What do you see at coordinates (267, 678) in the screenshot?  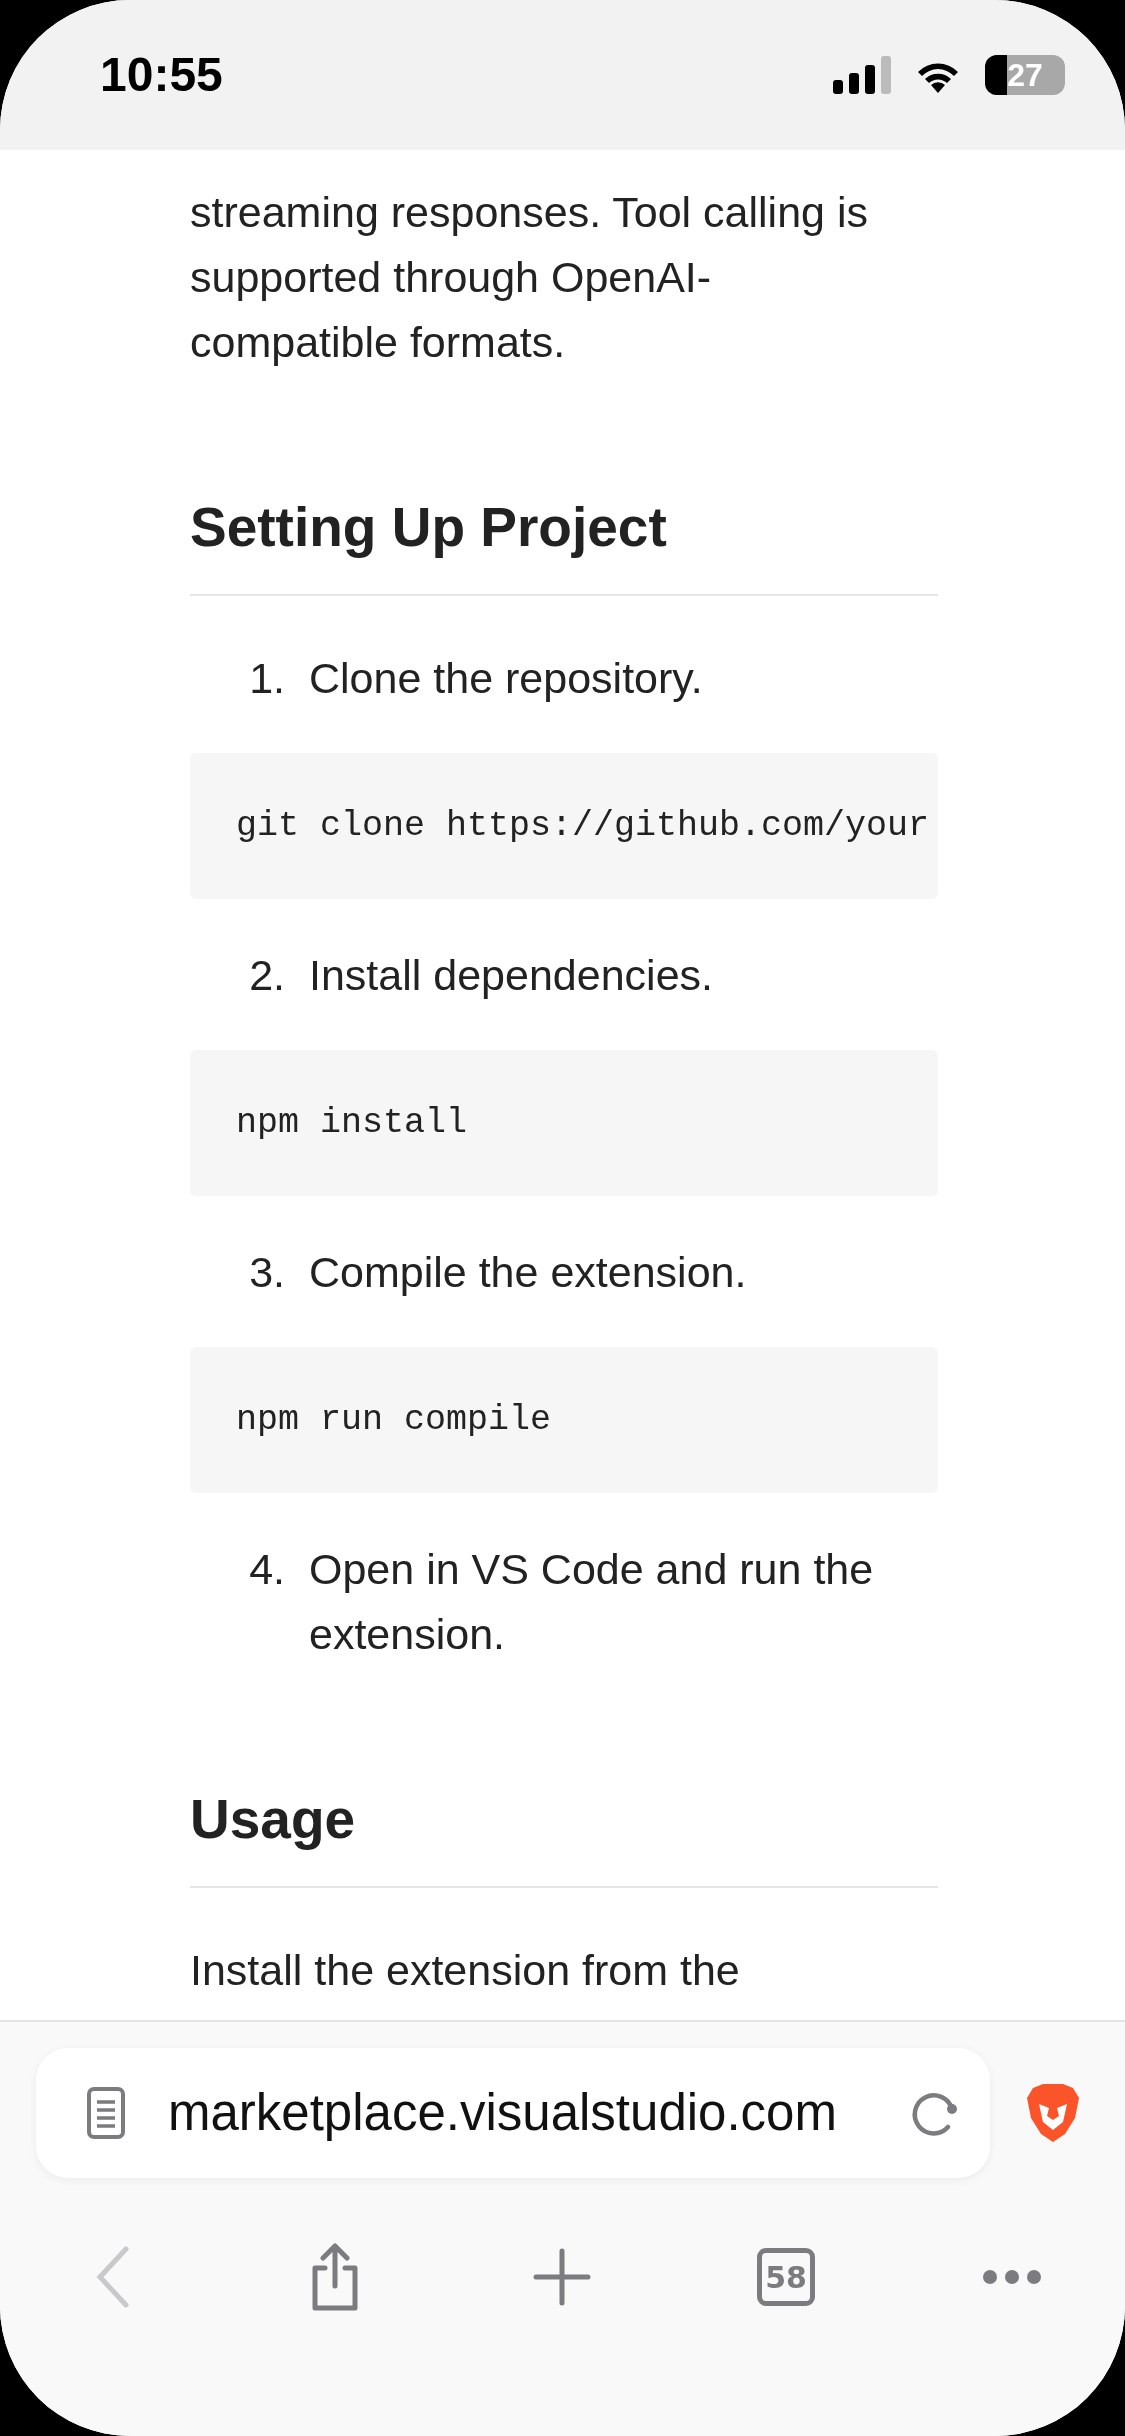 I see `list-number: 1.` at bounding box center [267, 678].